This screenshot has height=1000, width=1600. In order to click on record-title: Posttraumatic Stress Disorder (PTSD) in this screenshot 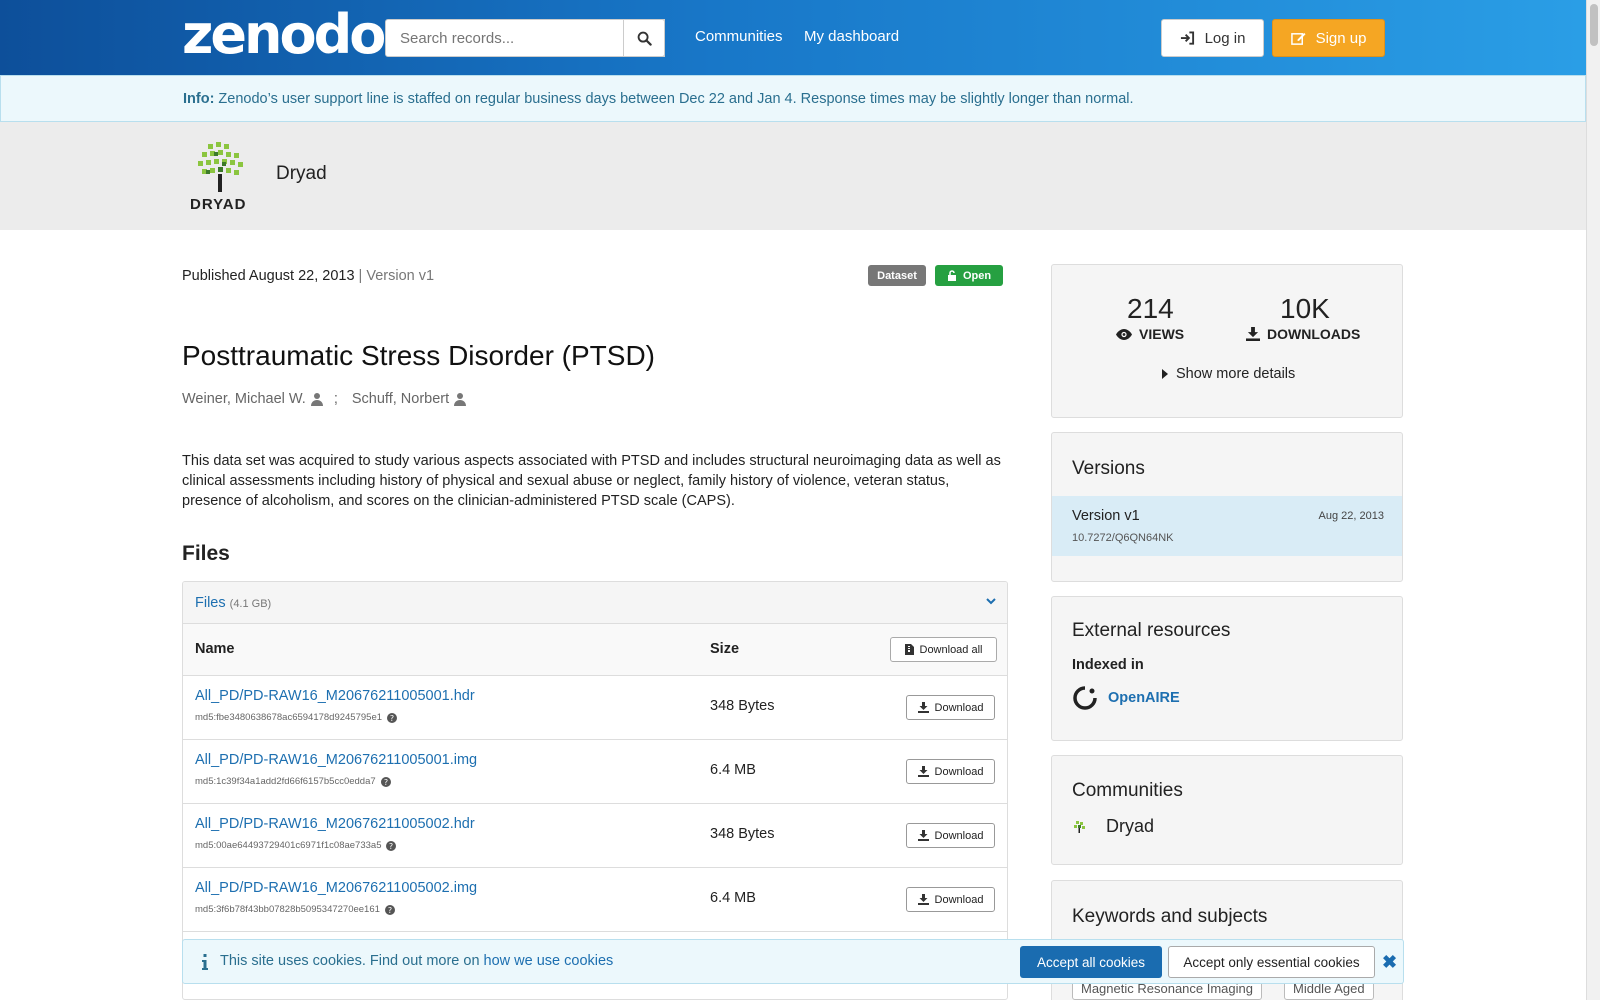, I will do `click(418, 355)`.